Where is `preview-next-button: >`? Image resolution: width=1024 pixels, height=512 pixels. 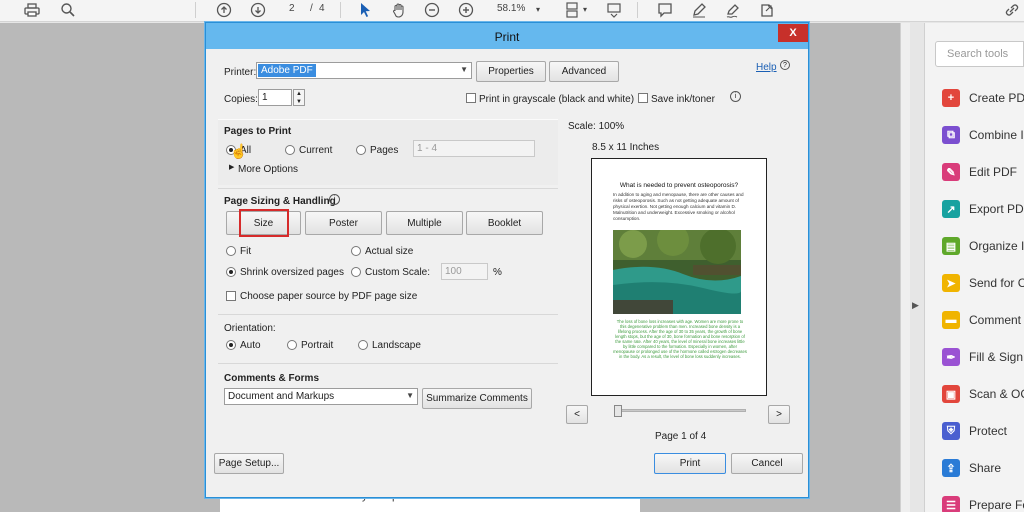 preview-next-button: > is located at coordinates (779, 414).